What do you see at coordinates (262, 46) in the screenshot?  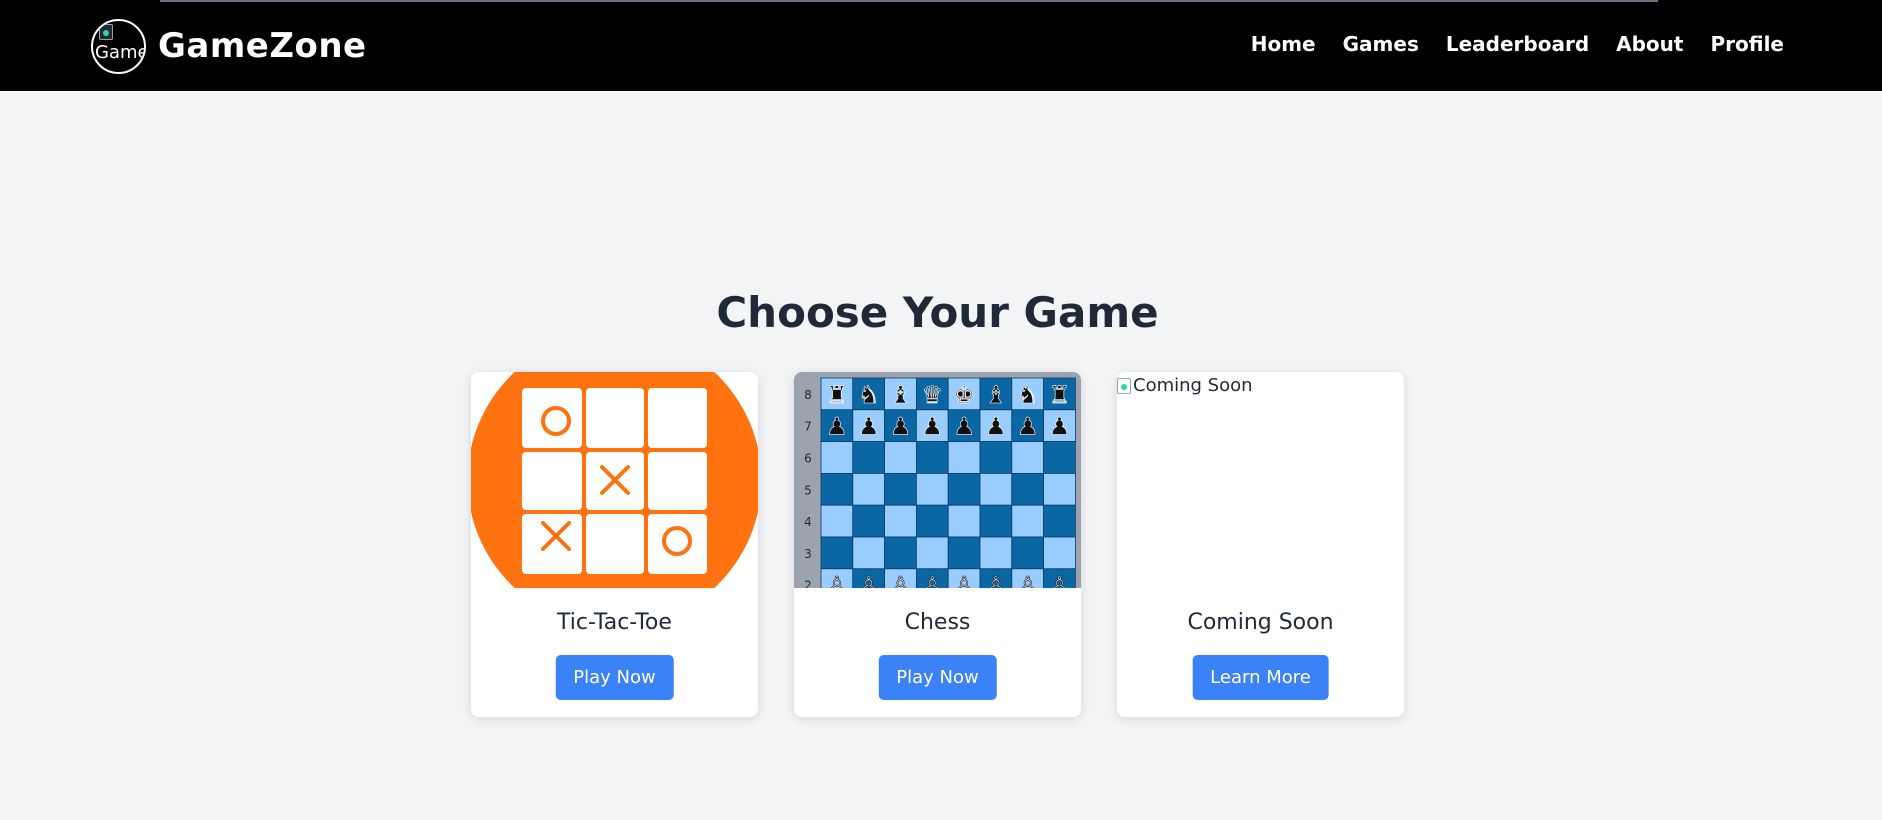 I see `brand-name: GameZone` at bounding box center [262, 46].